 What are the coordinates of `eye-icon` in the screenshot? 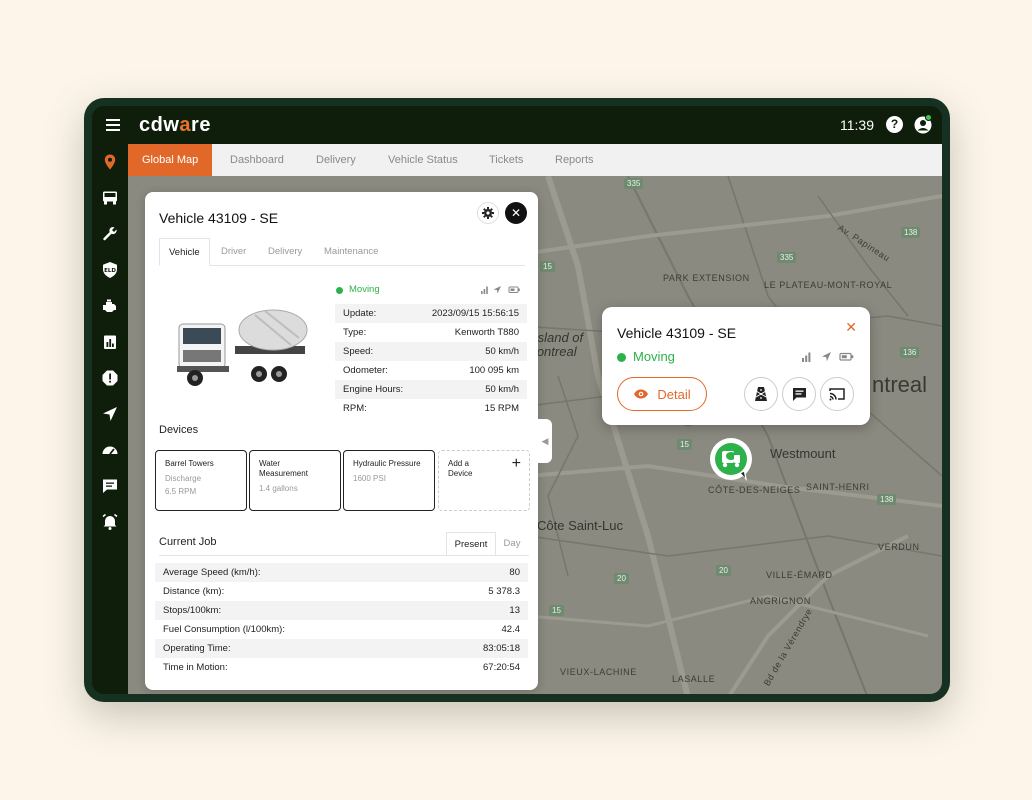 It's located at (641, 394).